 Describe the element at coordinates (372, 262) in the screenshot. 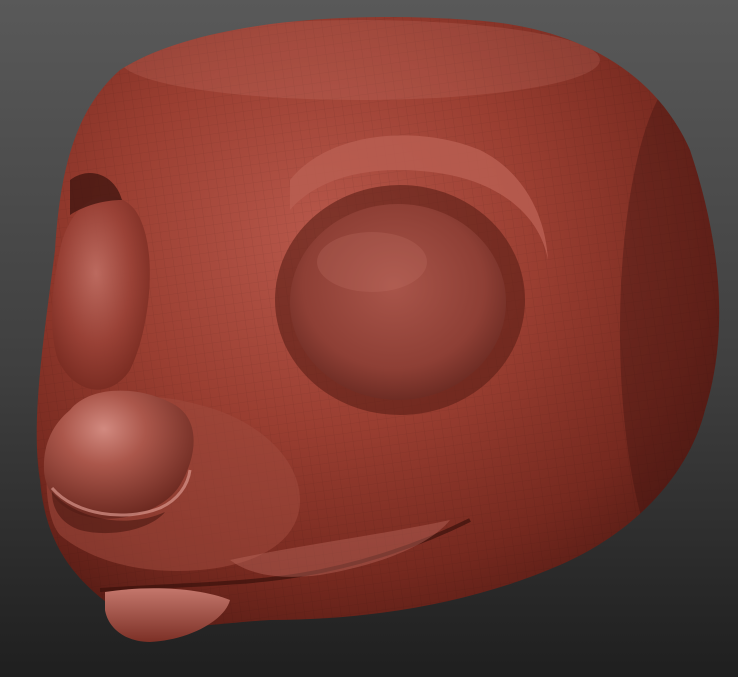

I see `eye-socket-highlight` at that location.